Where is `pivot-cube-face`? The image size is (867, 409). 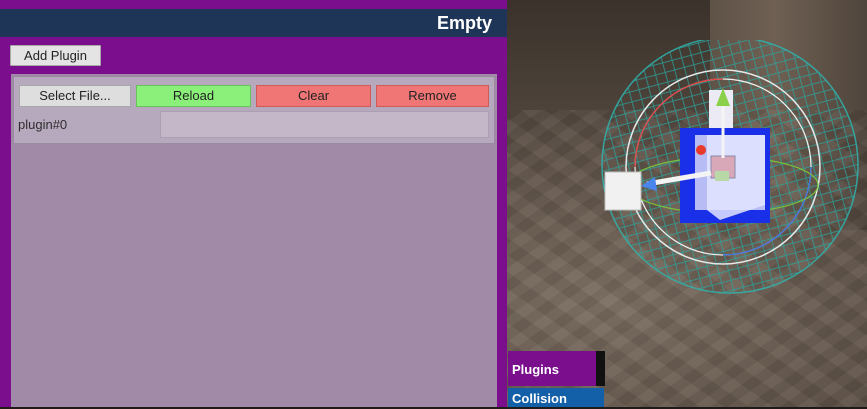 pivot-cube-face is located at coordinates (722, 176).